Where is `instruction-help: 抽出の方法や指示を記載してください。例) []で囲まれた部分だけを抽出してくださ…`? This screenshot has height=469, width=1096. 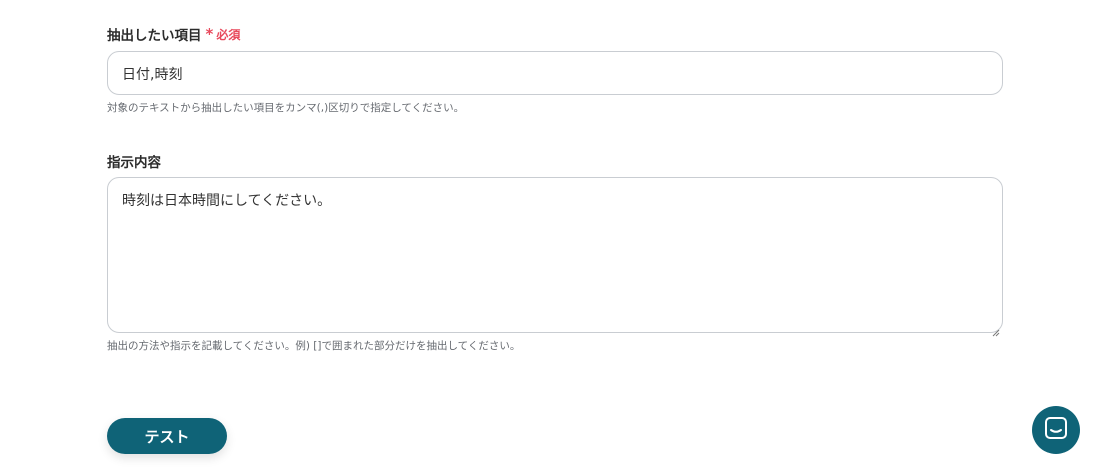
instruction-help: 抽出の方法や指示を記載してください。例) []で囲まれた部分だけを抽出してくださ… is located at coordinates (314, 346).